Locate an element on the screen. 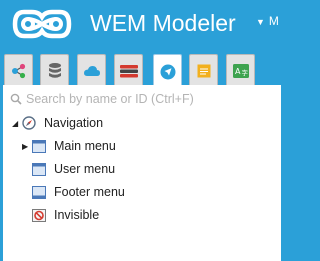 This screenshot has height=261, width=320. tree-node-navigation: ◢ Navigation is located at coordinates (57, 123).